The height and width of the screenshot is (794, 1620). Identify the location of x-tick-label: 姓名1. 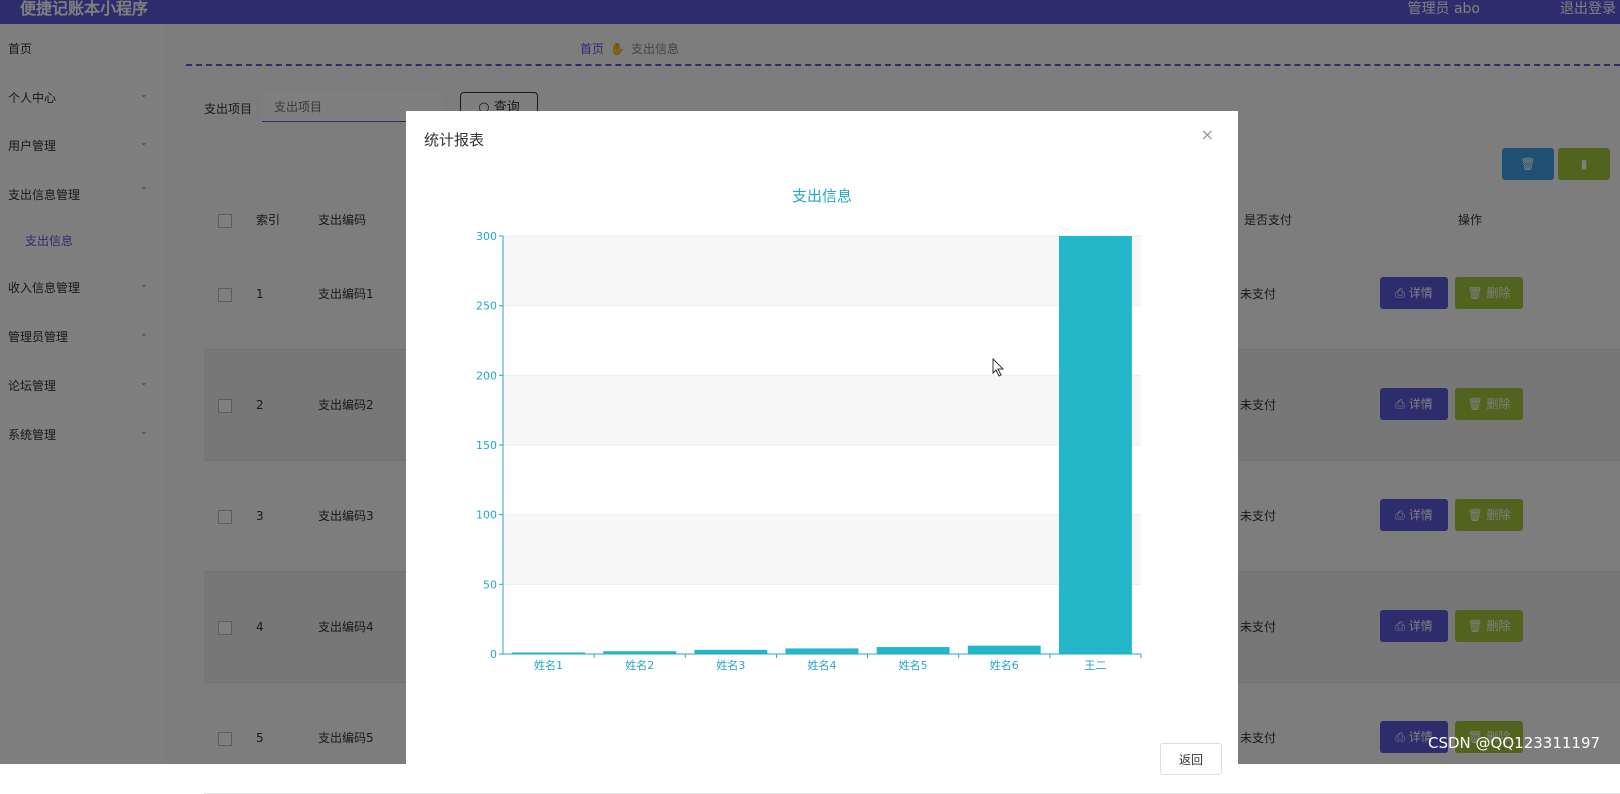
(548, 665).